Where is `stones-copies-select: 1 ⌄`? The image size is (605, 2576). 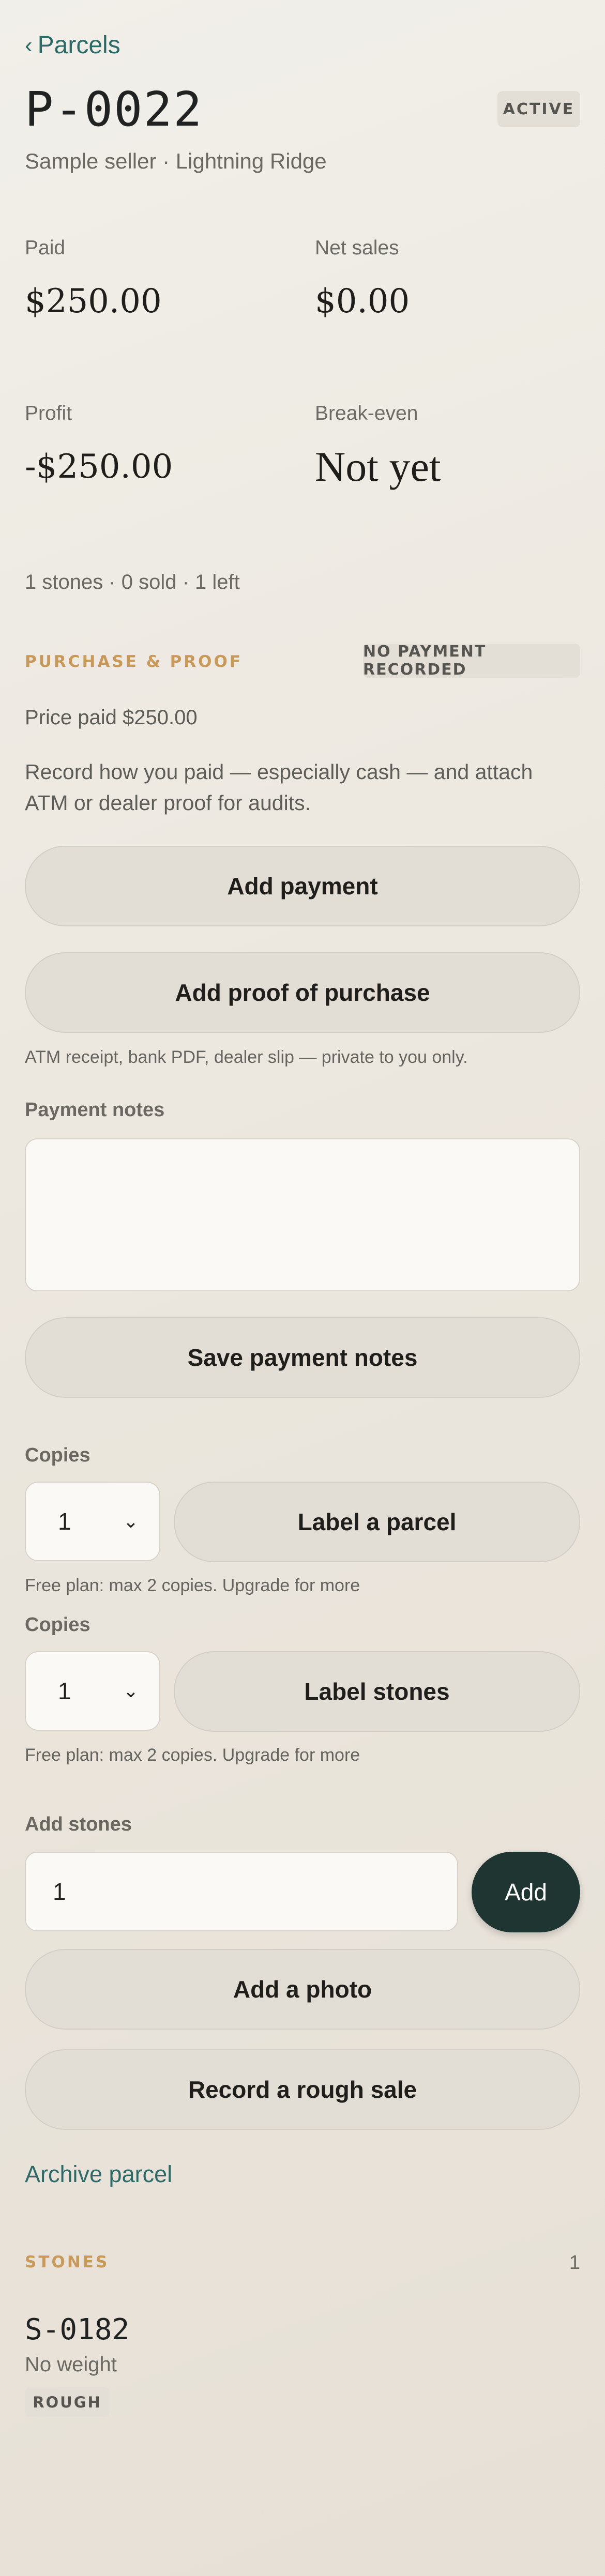 stones-copies-select: 1 ⌄ is located at coordinates (93, 1691).